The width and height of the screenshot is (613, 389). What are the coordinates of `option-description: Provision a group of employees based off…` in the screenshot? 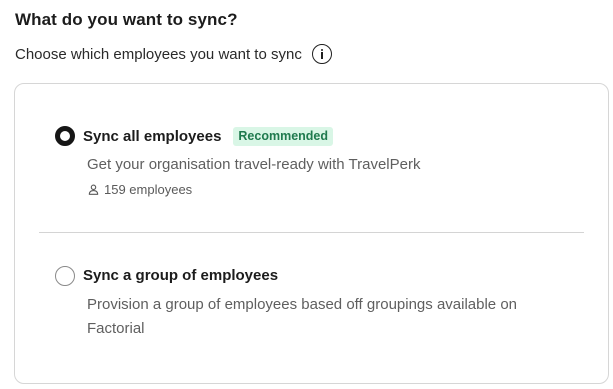 It's located at (302, 316).